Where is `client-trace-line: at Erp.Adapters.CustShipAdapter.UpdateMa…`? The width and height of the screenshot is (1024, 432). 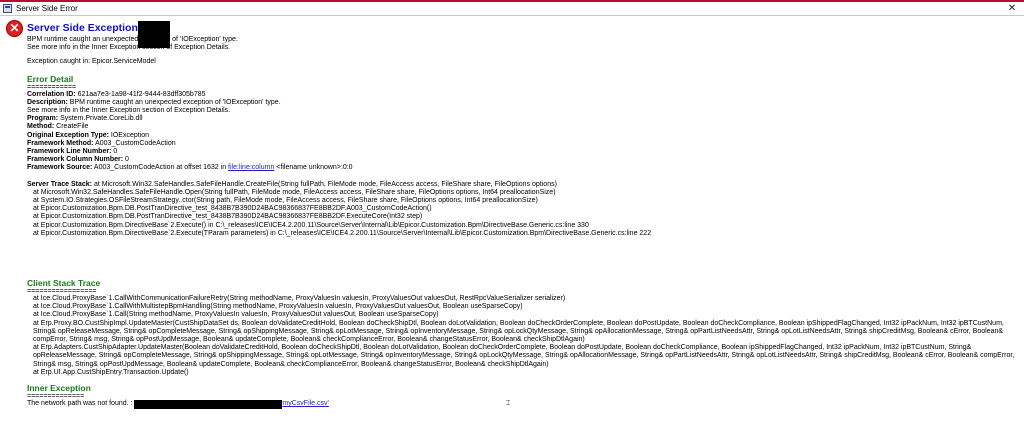
client-trace-line: at Erp.Adapters.CustShipAdapter.UpdateMa… is located at coordinates (524, 356).